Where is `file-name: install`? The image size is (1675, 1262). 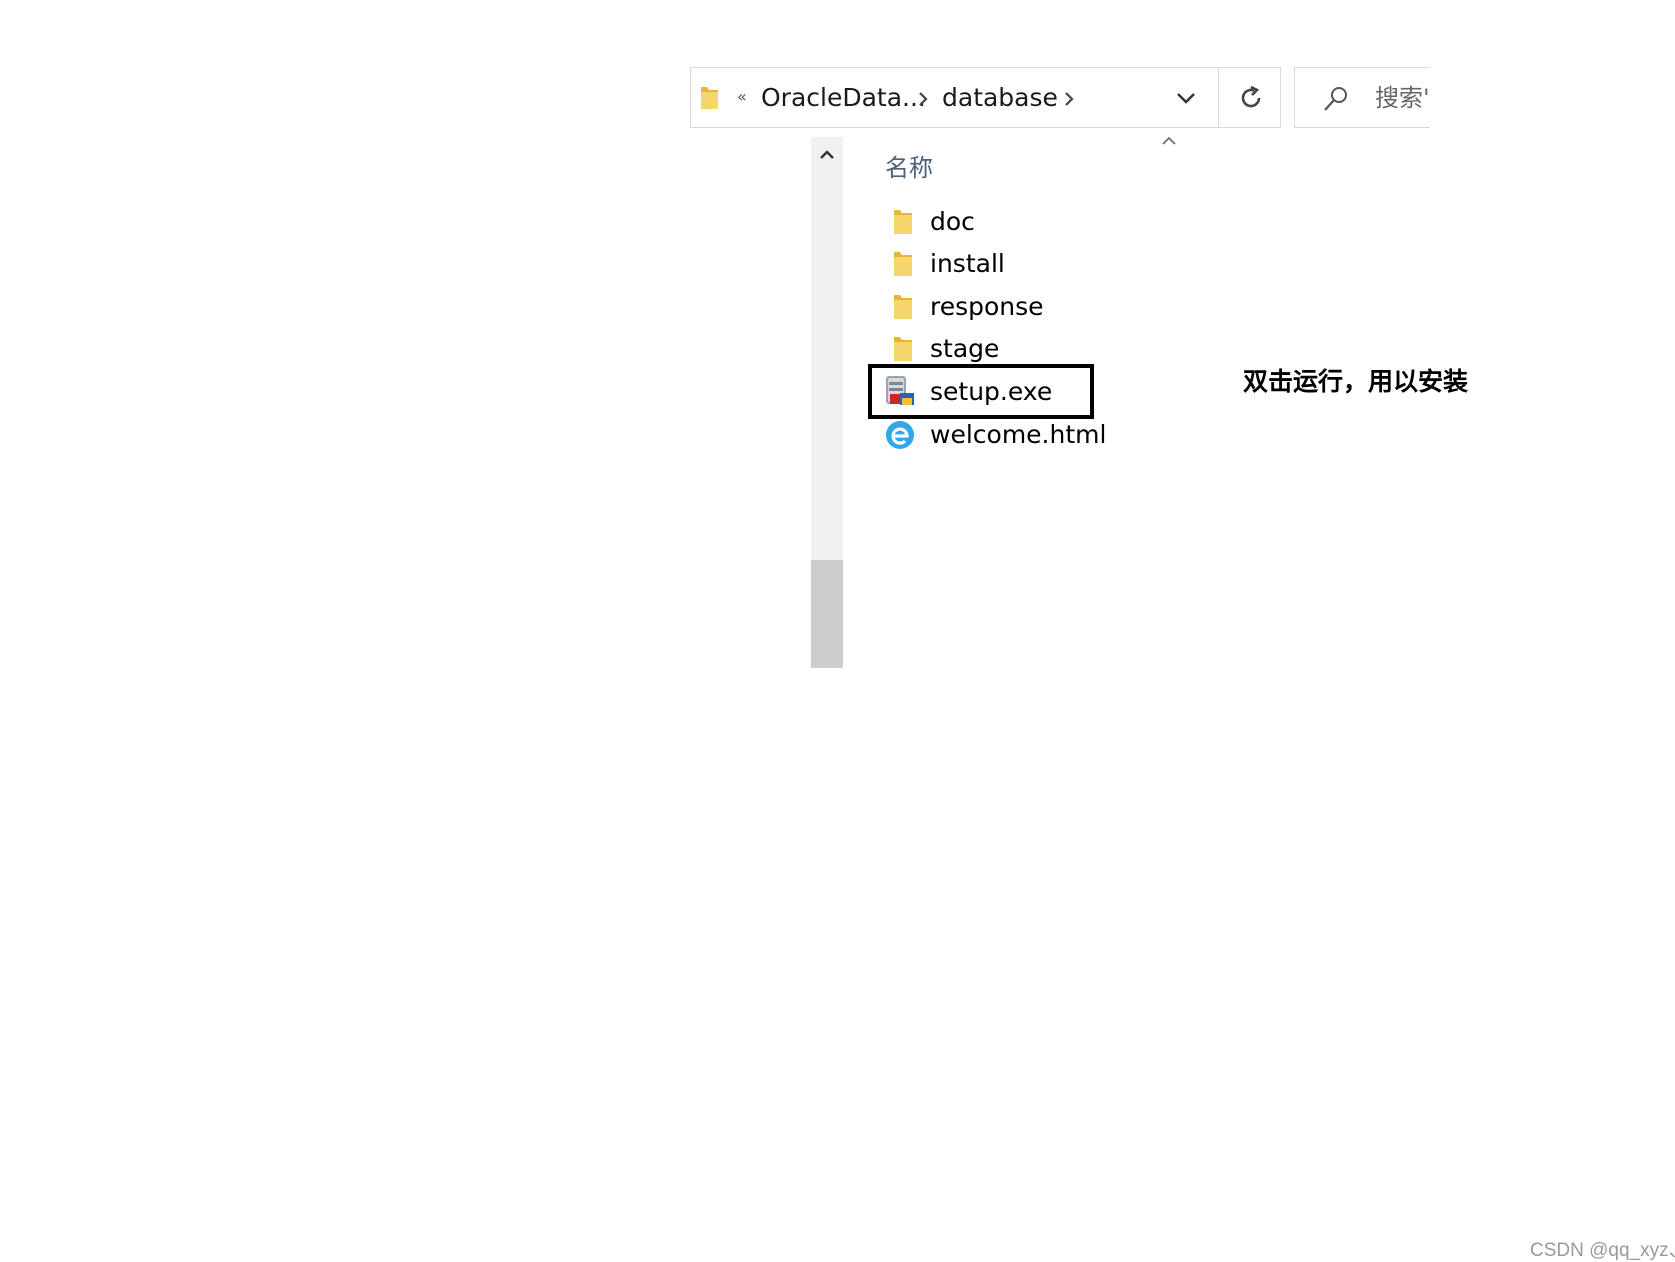 file-name: install is located at coordinates (967, 263).